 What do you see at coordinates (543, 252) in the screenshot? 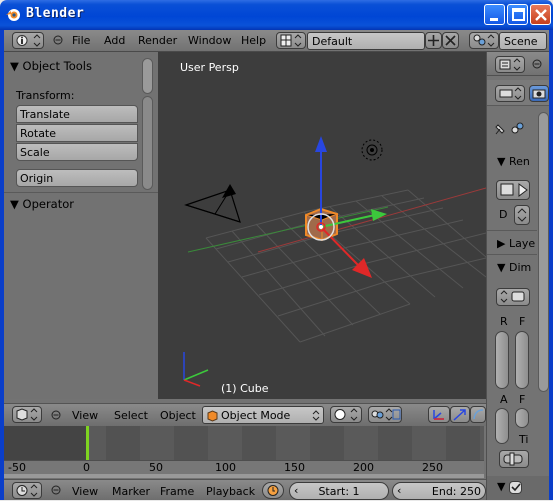
I see `properties-scrollbar` at bounding box center [543, 252].